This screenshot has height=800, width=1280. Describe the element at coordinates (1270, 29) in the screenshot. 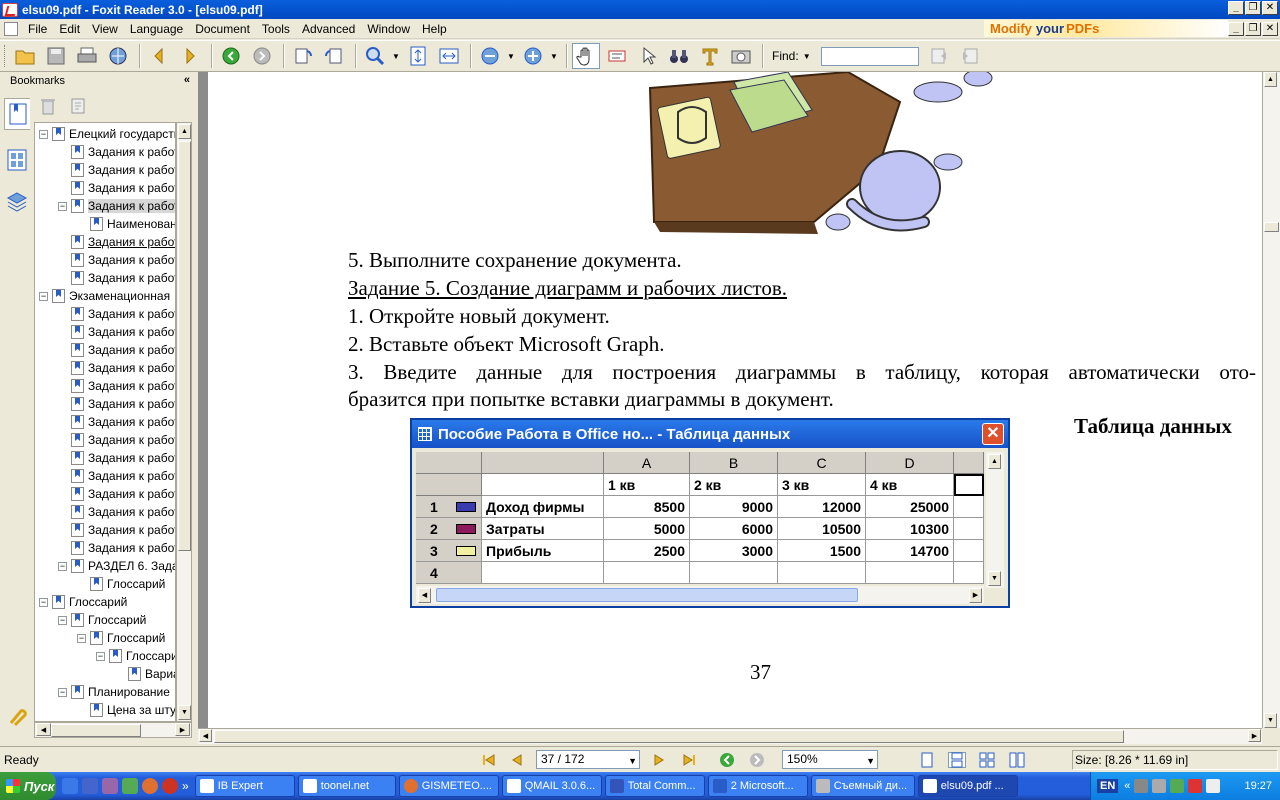

I see `doc-close-button: ✕` at that location.